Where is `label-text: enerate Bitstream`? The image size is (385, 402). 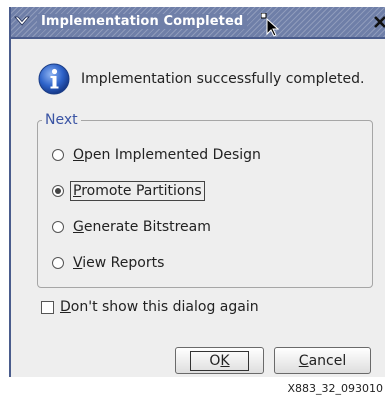 label-text: enerate Bitstream is located at coordinates (147, 227).